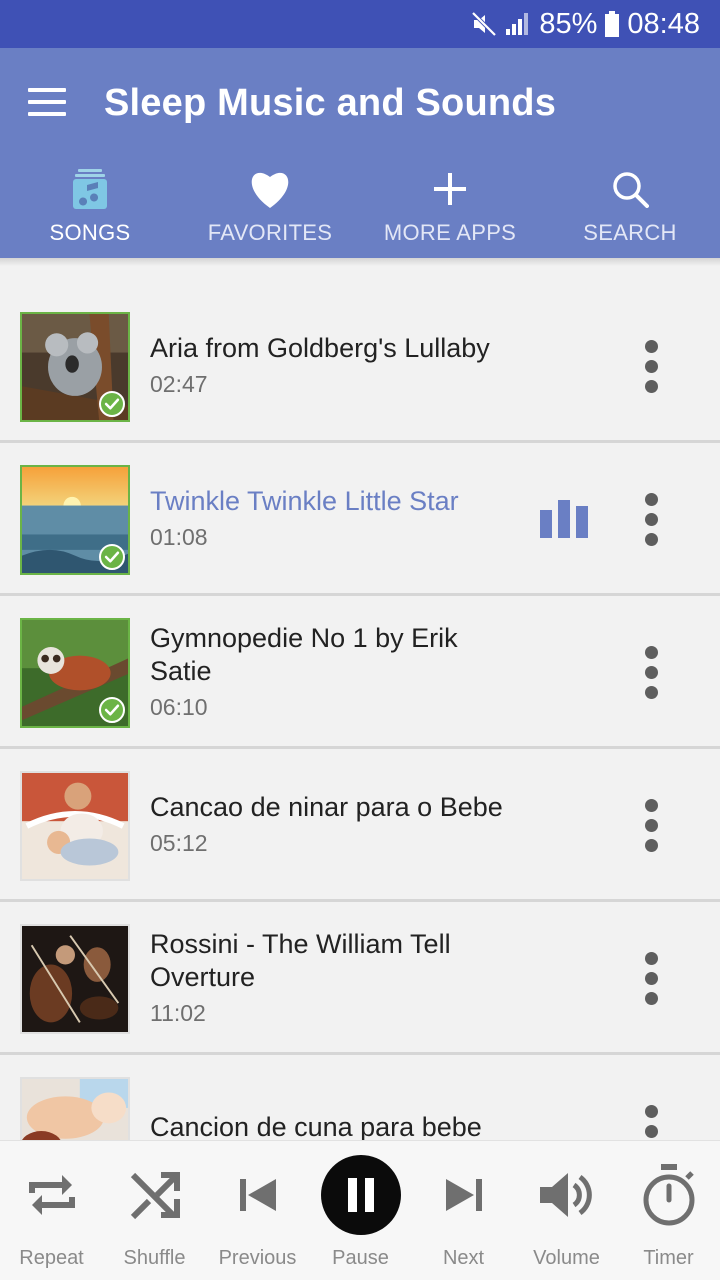 The width and height of the screenshot is (720, 1280). I want to click on volume-icon, so click(567, 1195).